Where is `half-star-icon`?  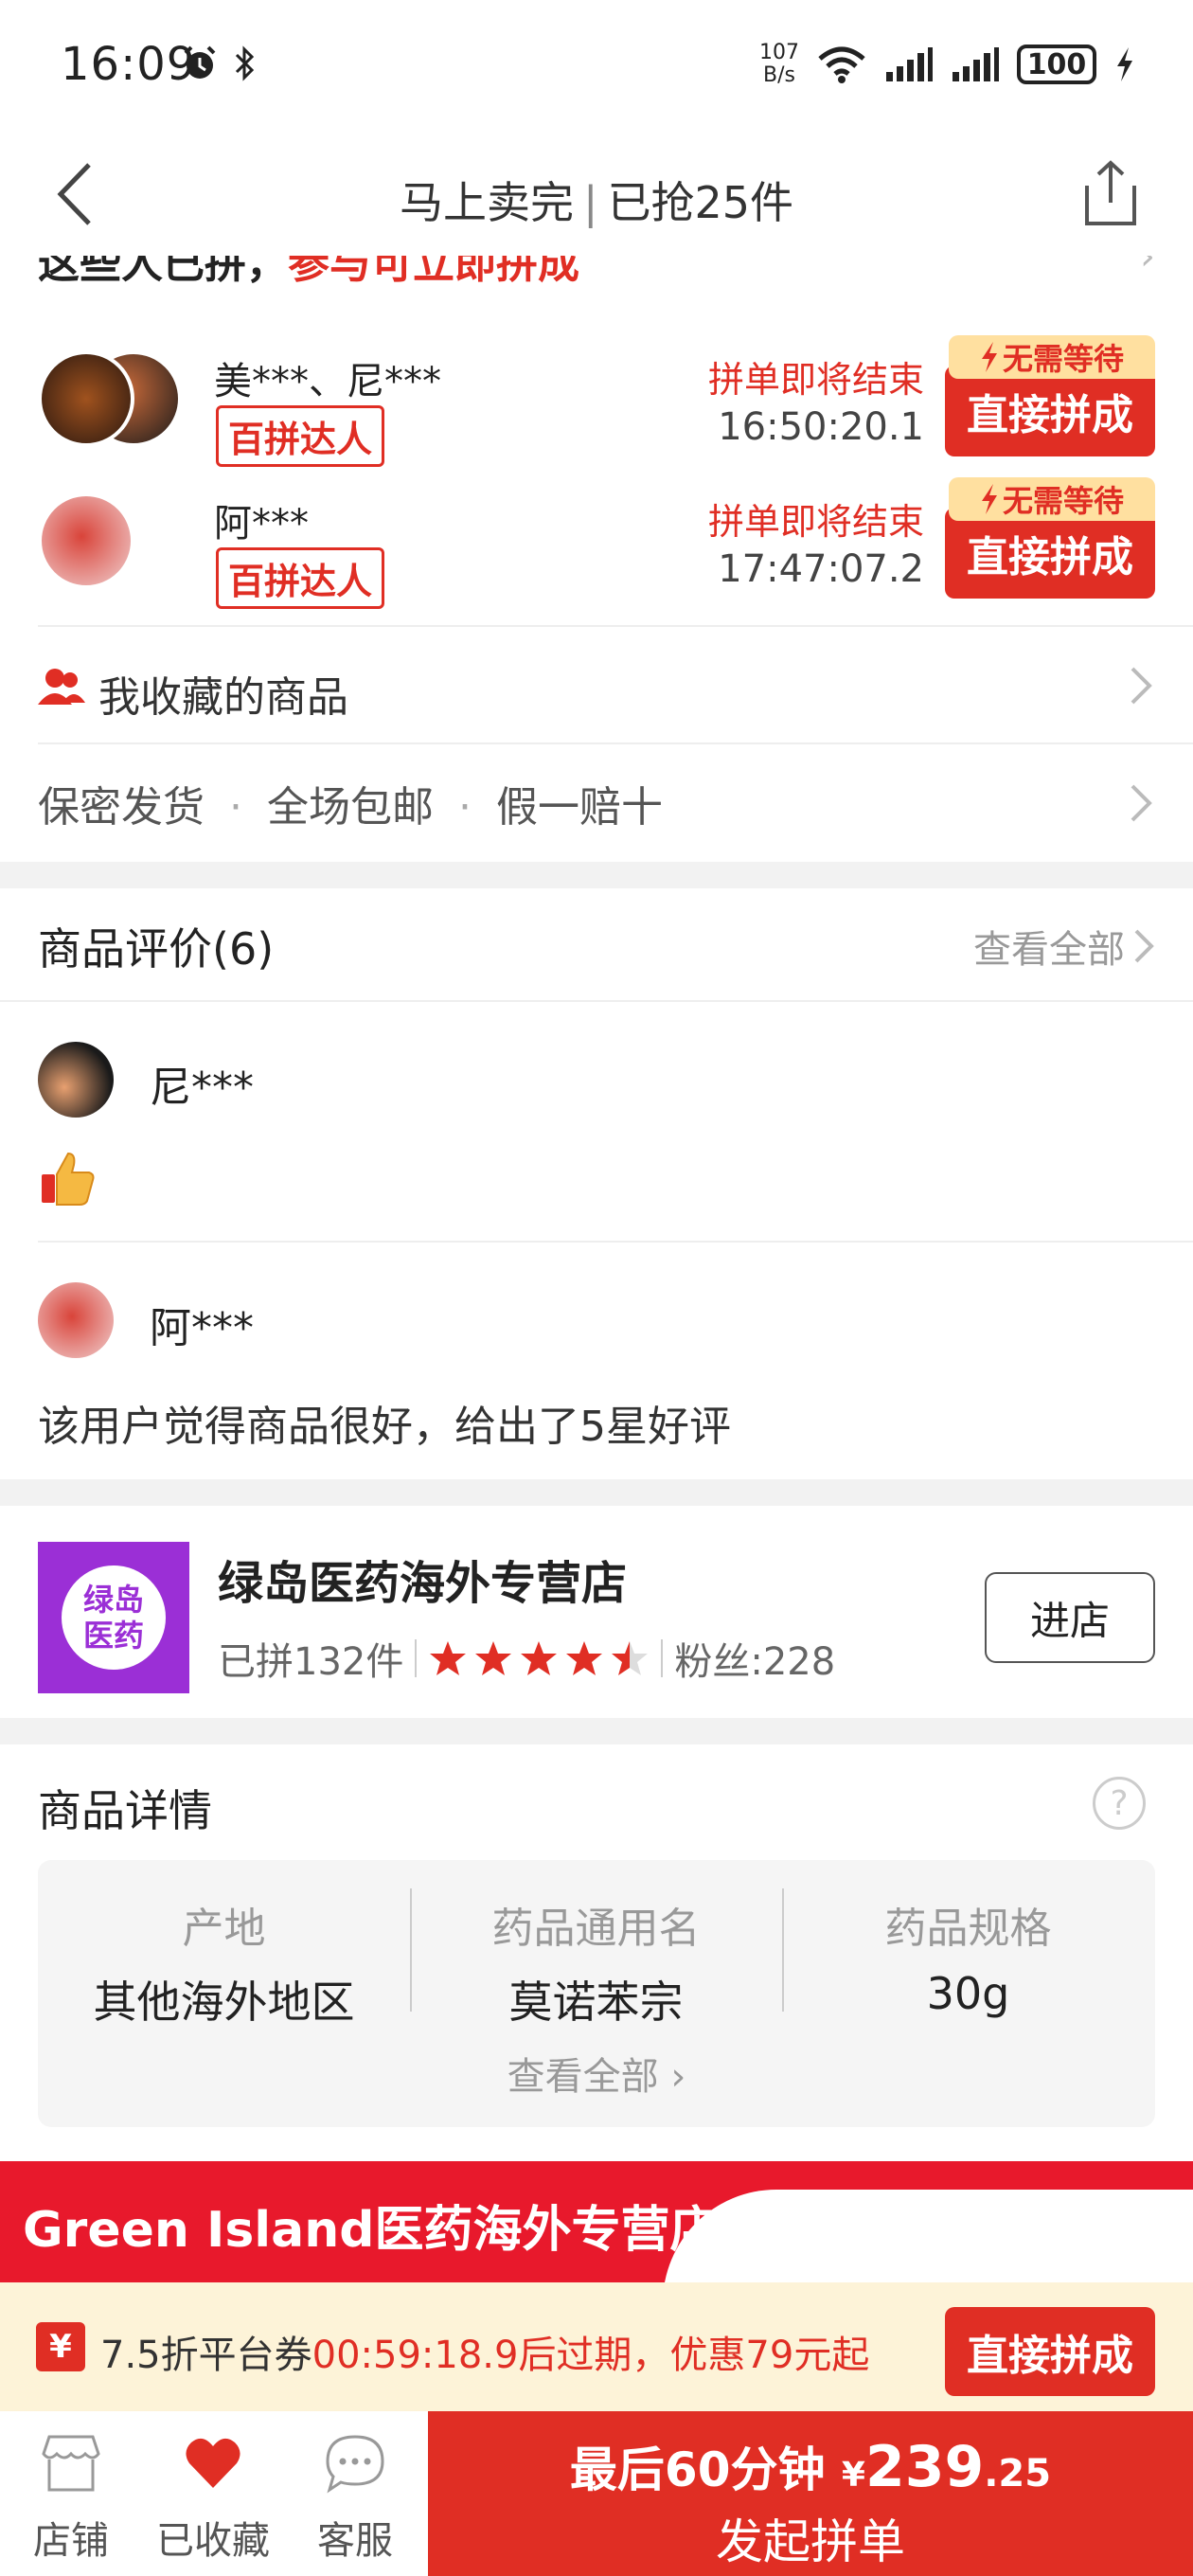 half-star-icon is located at coordinates (630, 1658).